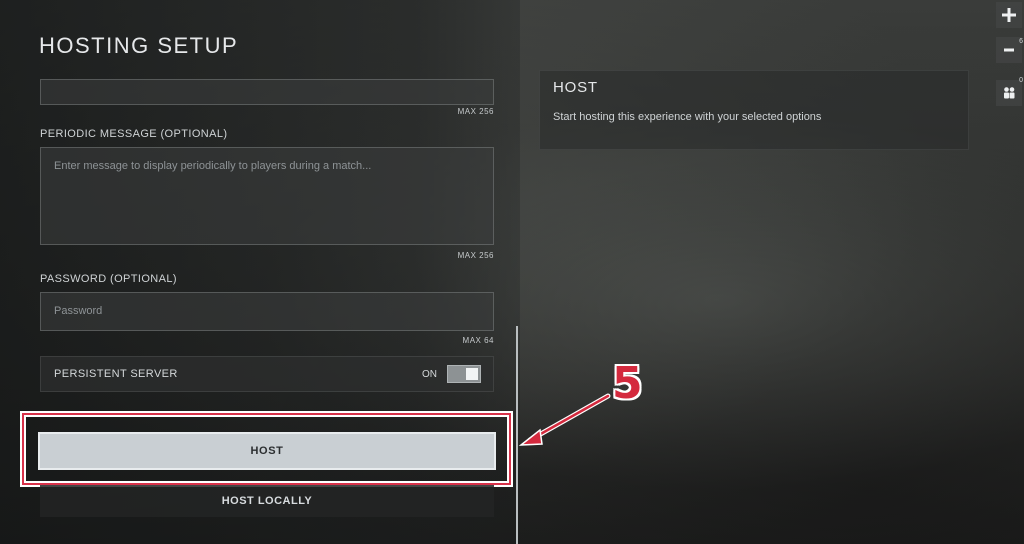 Image resolution: width=1024 pixels, height=544 pixels. Describe the element at coordinates (478, 340) in the screenshot. I see `password-max-label: MAX 64` at that location.